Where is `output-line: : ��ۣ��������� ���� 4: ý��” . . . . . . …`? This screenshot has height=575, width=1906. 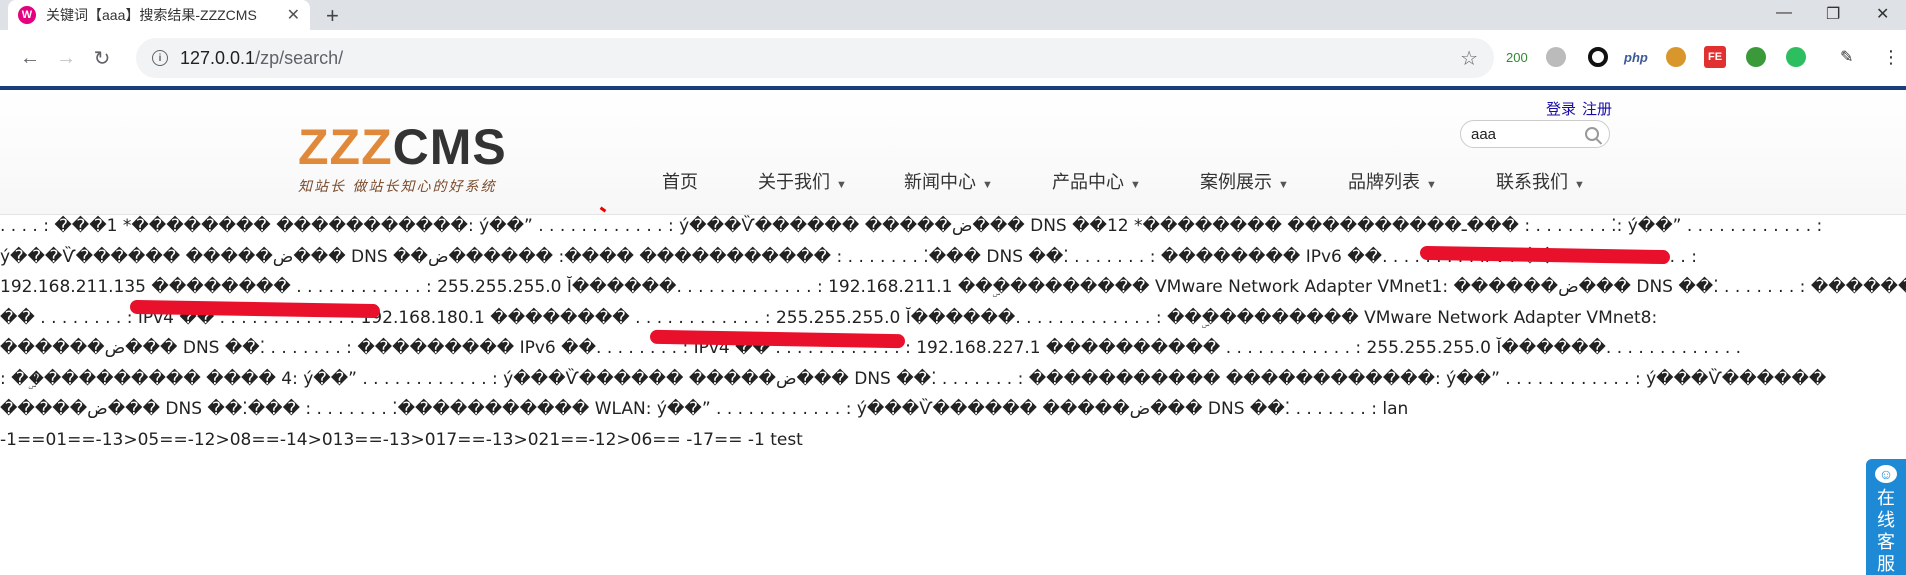 output-line: : ��ۣ��������� ���� 4: ý��” . . . . . . … is located at coordinates (913, 378).